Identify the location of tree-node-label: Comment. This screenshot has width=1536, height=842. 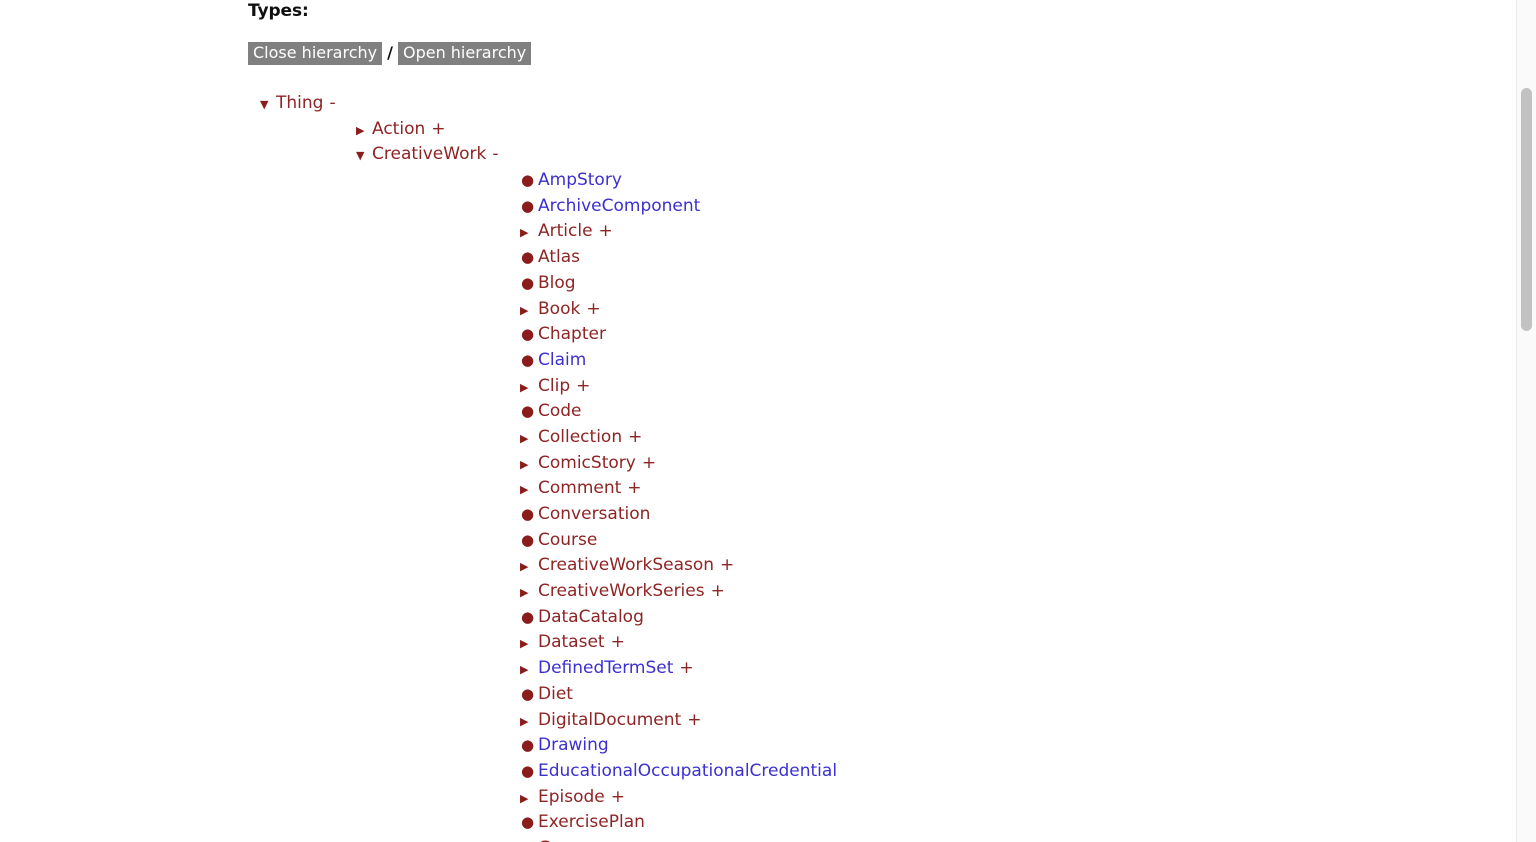
(579, 489).